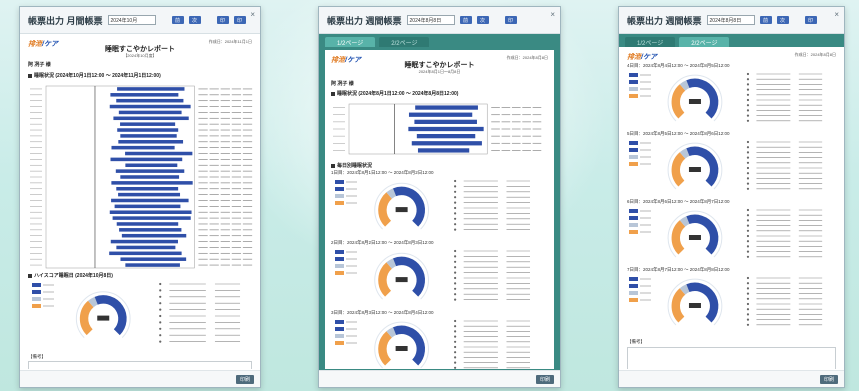 The height and width of the screenshot is (391, 859). I want to click on window-titlebar: 帳票出力 月間帳票 2024年10月 前 次 印 印, so click(140, 20).